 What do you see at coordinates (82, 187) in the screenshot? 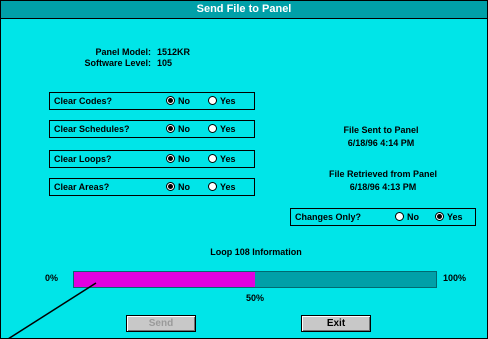
I see `clear-areas-label: Clear Areas?` at bounding box center [82, 187].